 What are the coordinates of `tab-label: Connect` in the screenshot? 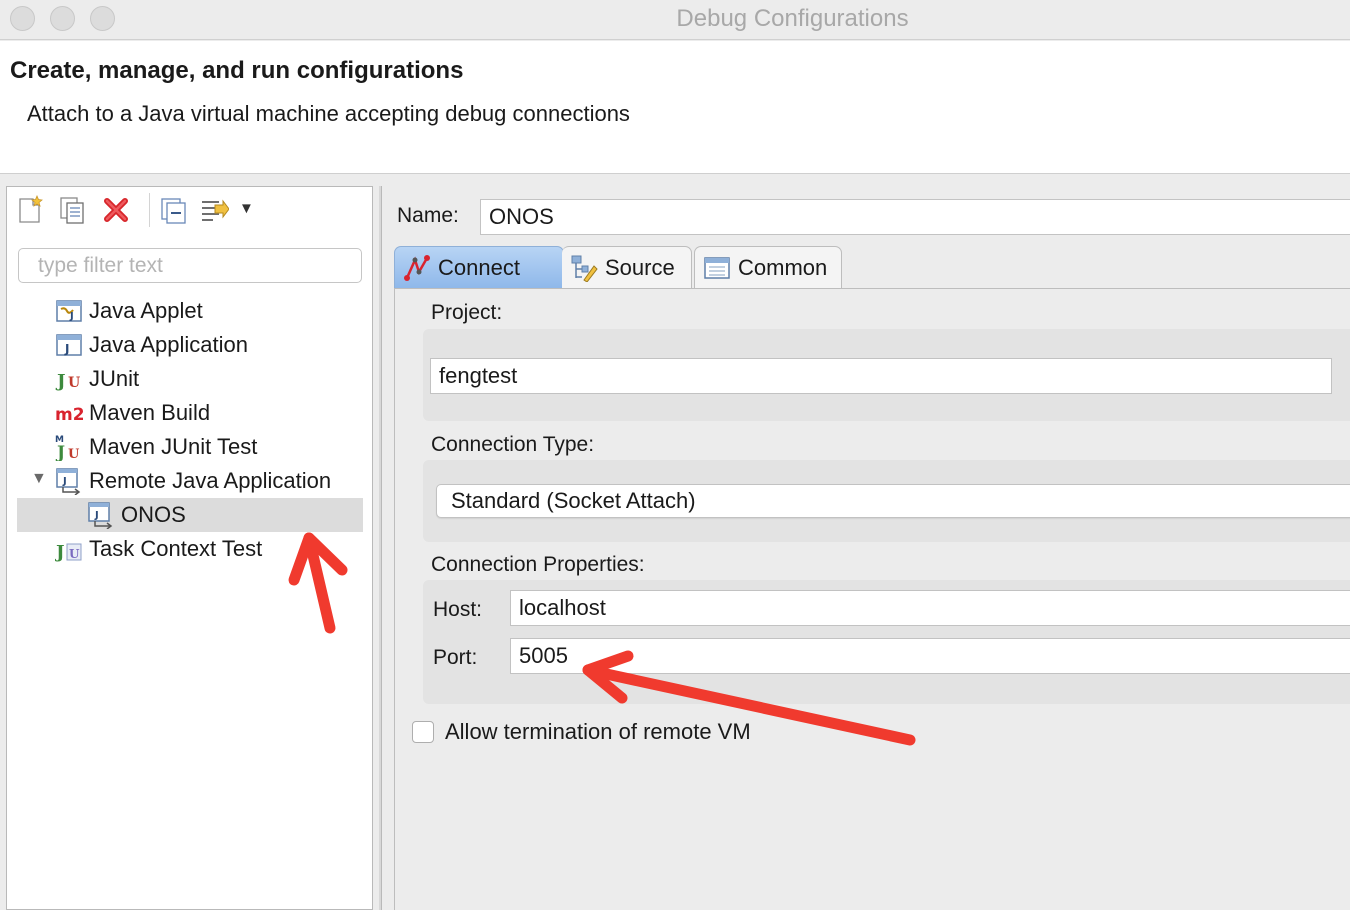 It's located at (479, 267).